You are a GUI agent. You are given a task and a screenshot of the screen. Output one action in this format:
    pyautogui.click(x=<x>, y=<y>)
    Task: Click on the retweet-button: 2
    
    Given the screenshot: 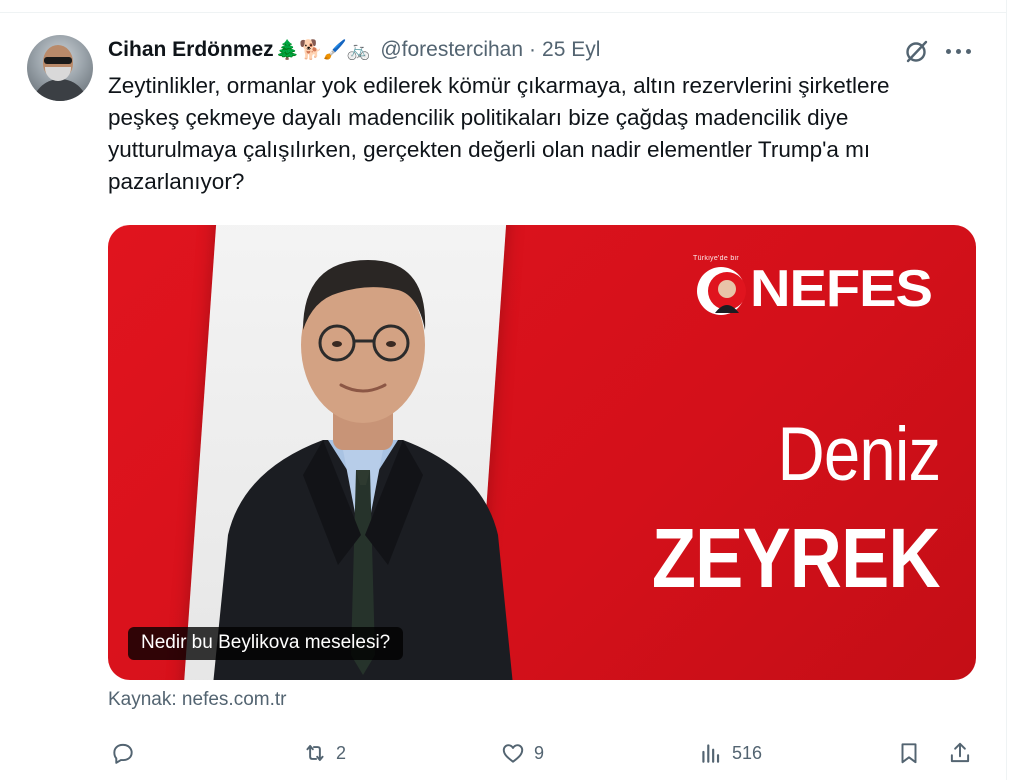 What is the action you would take?
    pyautogui.click(x=324, y=753)
    